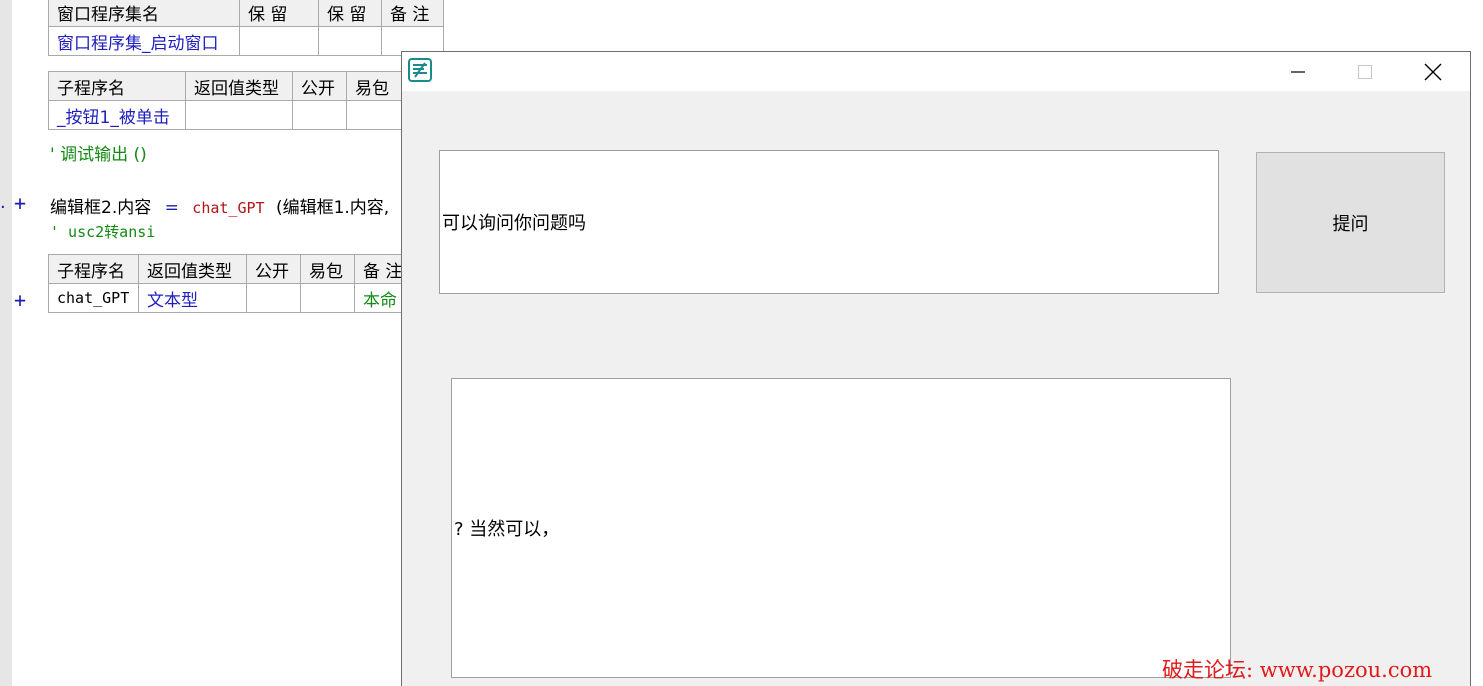 The height and width of the screenshot is (686, 1483). I want to click on minimize-button, so click(1298, 71).